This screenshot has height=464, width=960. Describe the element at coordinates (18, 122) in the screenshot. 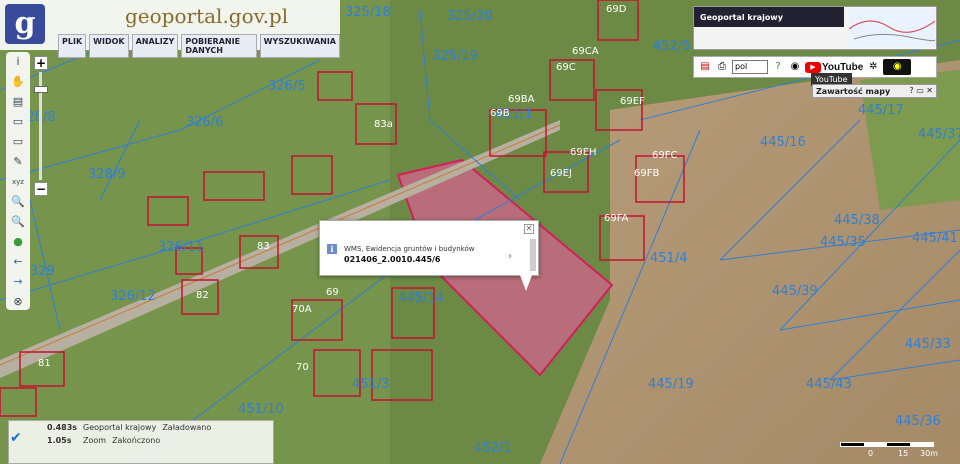

I see `select-rect-icon: ▭` at that location.